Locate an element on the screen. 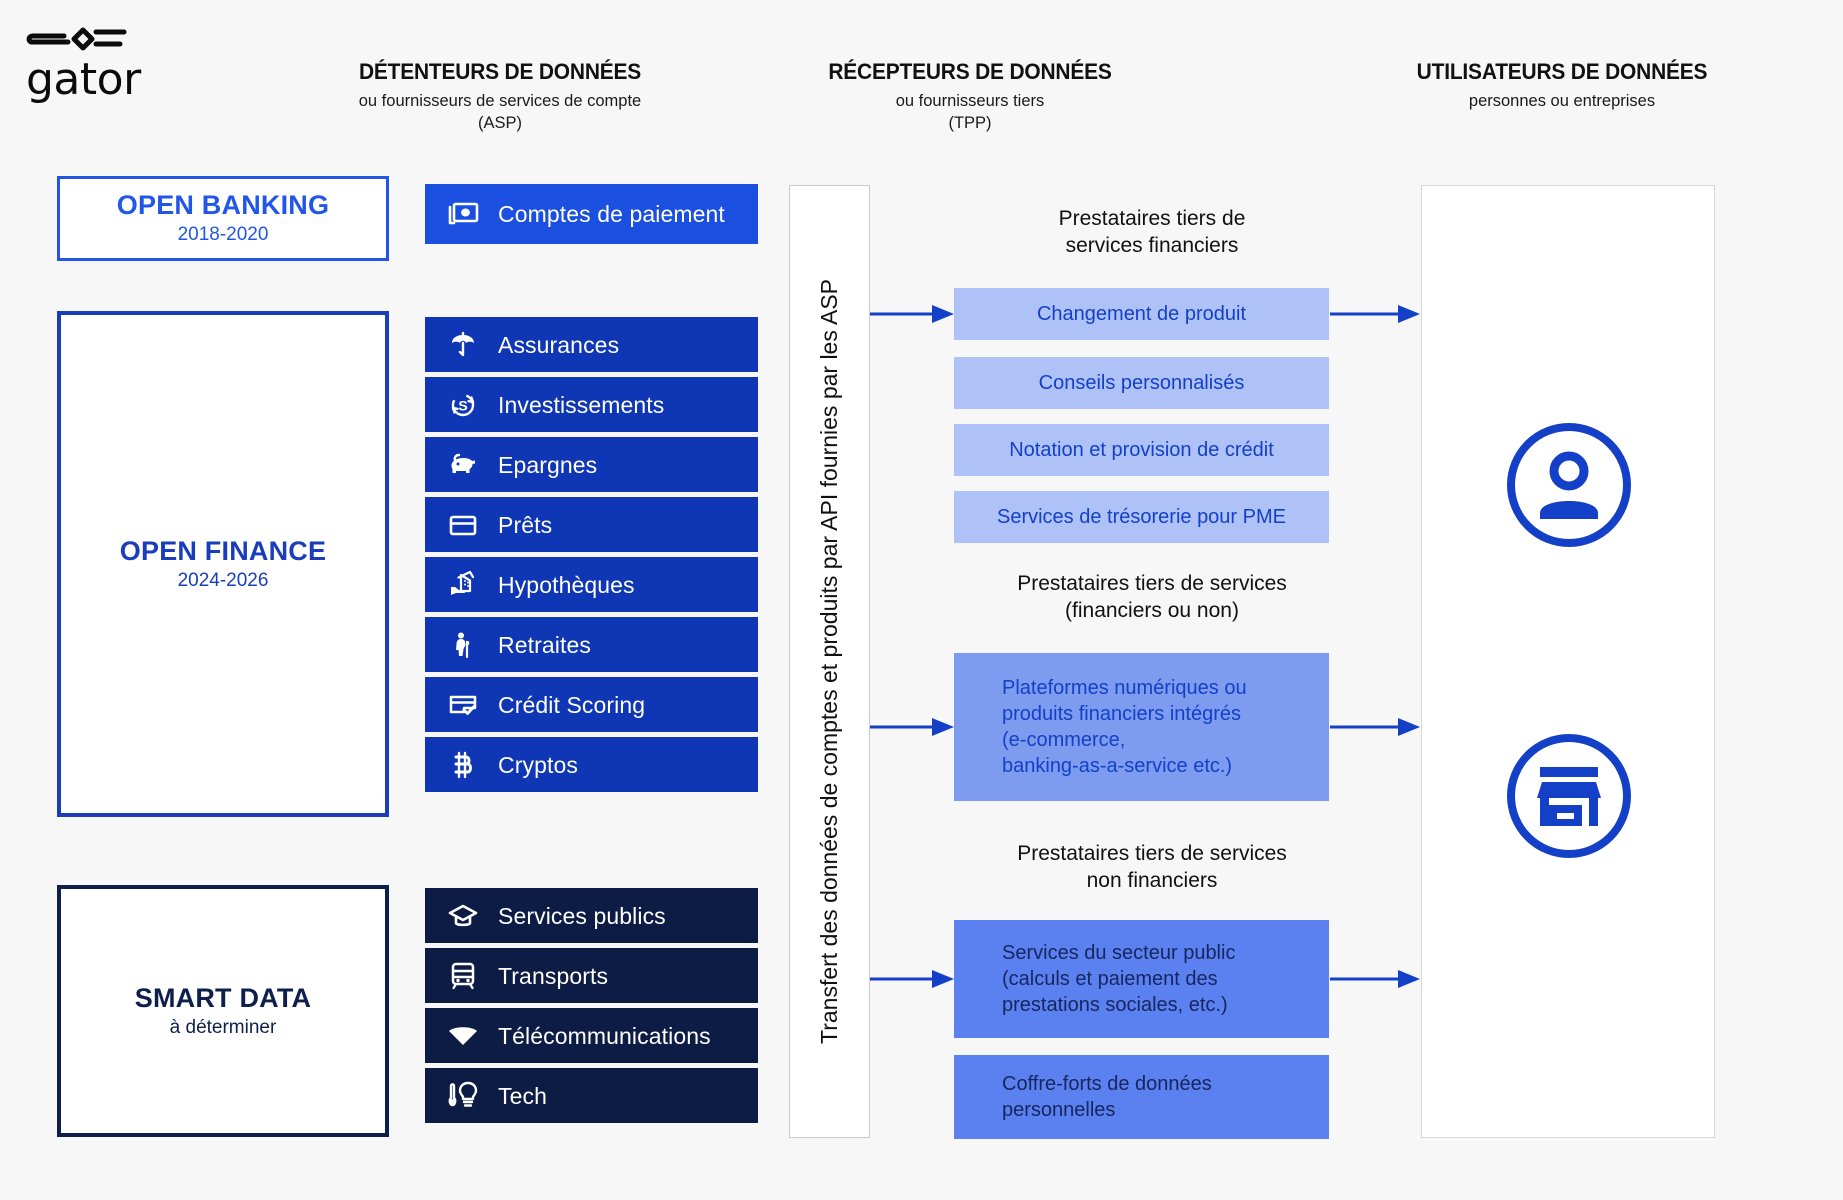 The image size is (1843, 1200). data-holder-label: Prêts is located at coordinates (525, 524).